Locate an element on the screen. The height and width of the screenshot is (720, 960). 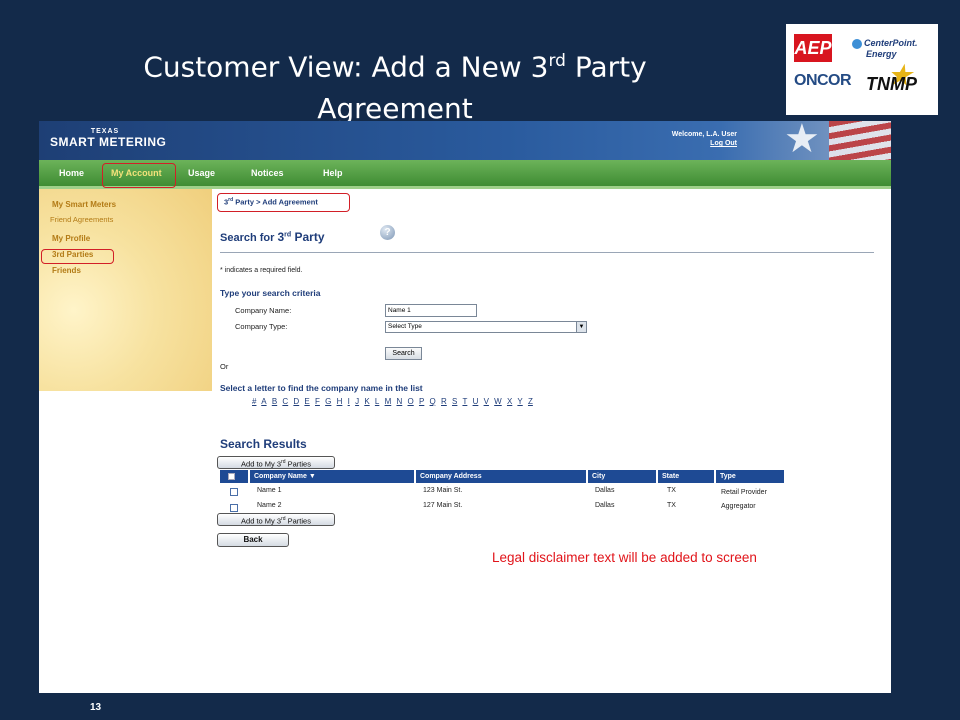
company-name-input is located at coordinates (431, 310).